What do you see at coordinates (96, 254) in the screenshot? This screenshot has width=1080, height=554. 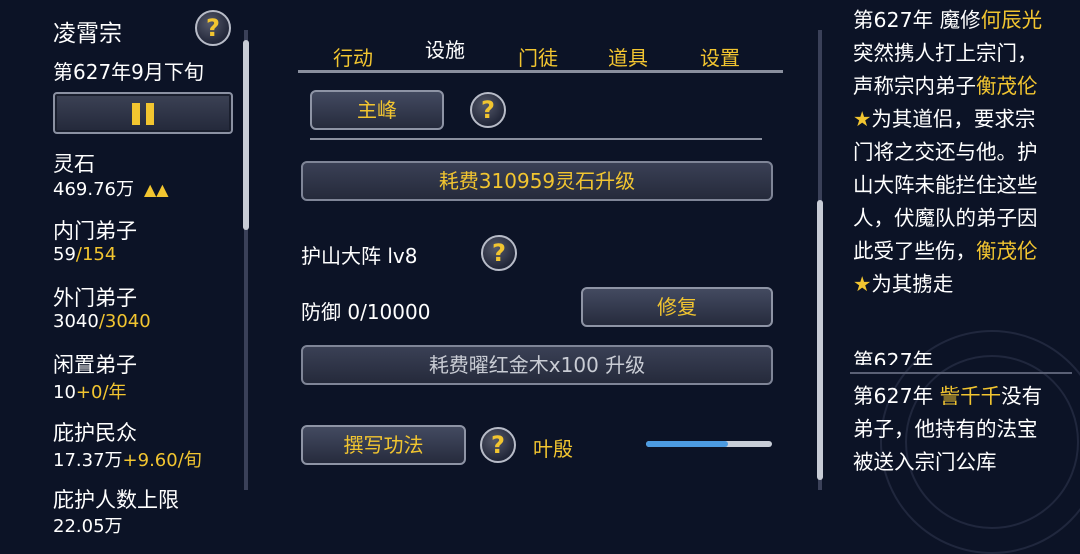 I see `stat-value-extra: /154` at bounding box center [96, 254].